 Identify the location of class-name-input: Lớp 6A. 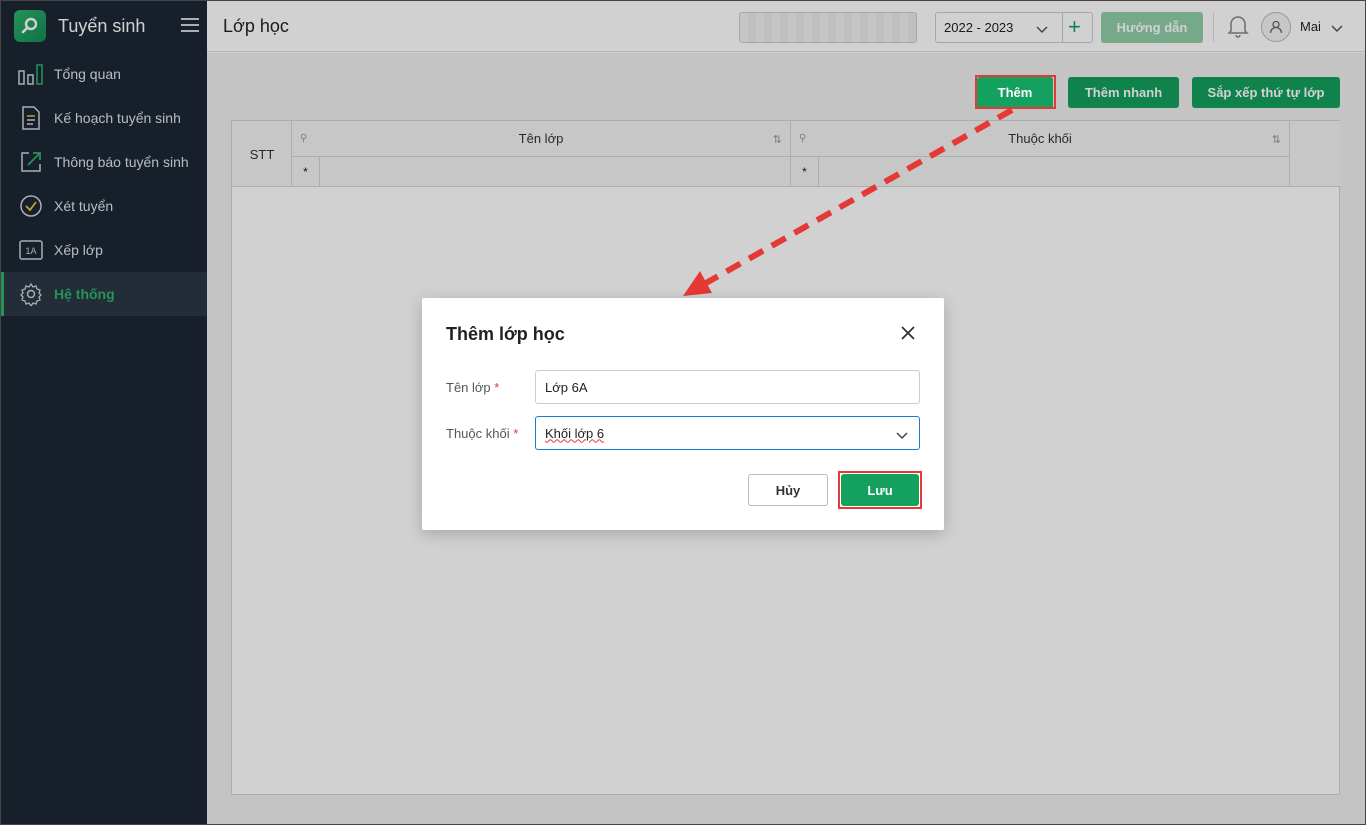
(727, 387).